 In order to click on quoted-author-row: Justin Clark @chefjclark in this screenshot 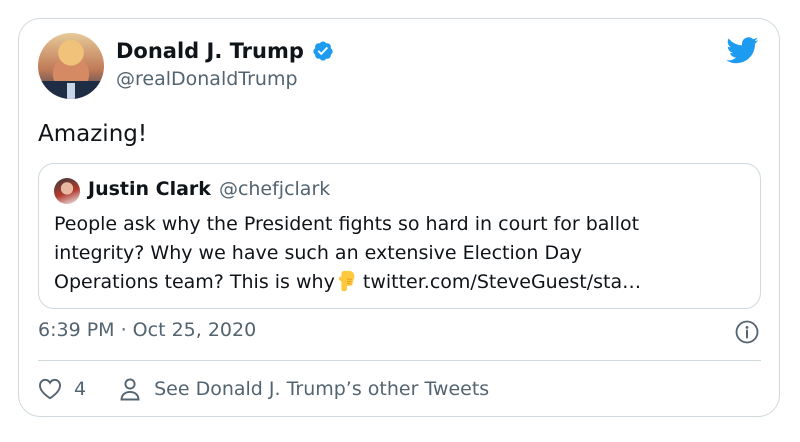, I will do `click(209, 189)`.